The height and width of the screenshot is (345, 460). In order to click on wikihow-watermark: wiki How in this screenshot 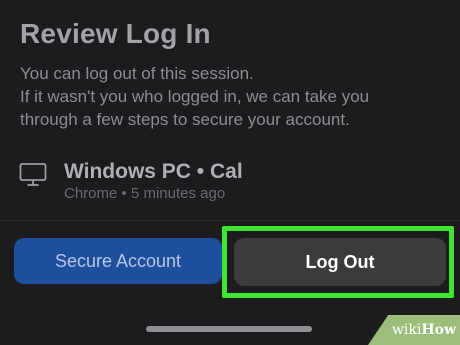, I will do `click(414, 330)`.